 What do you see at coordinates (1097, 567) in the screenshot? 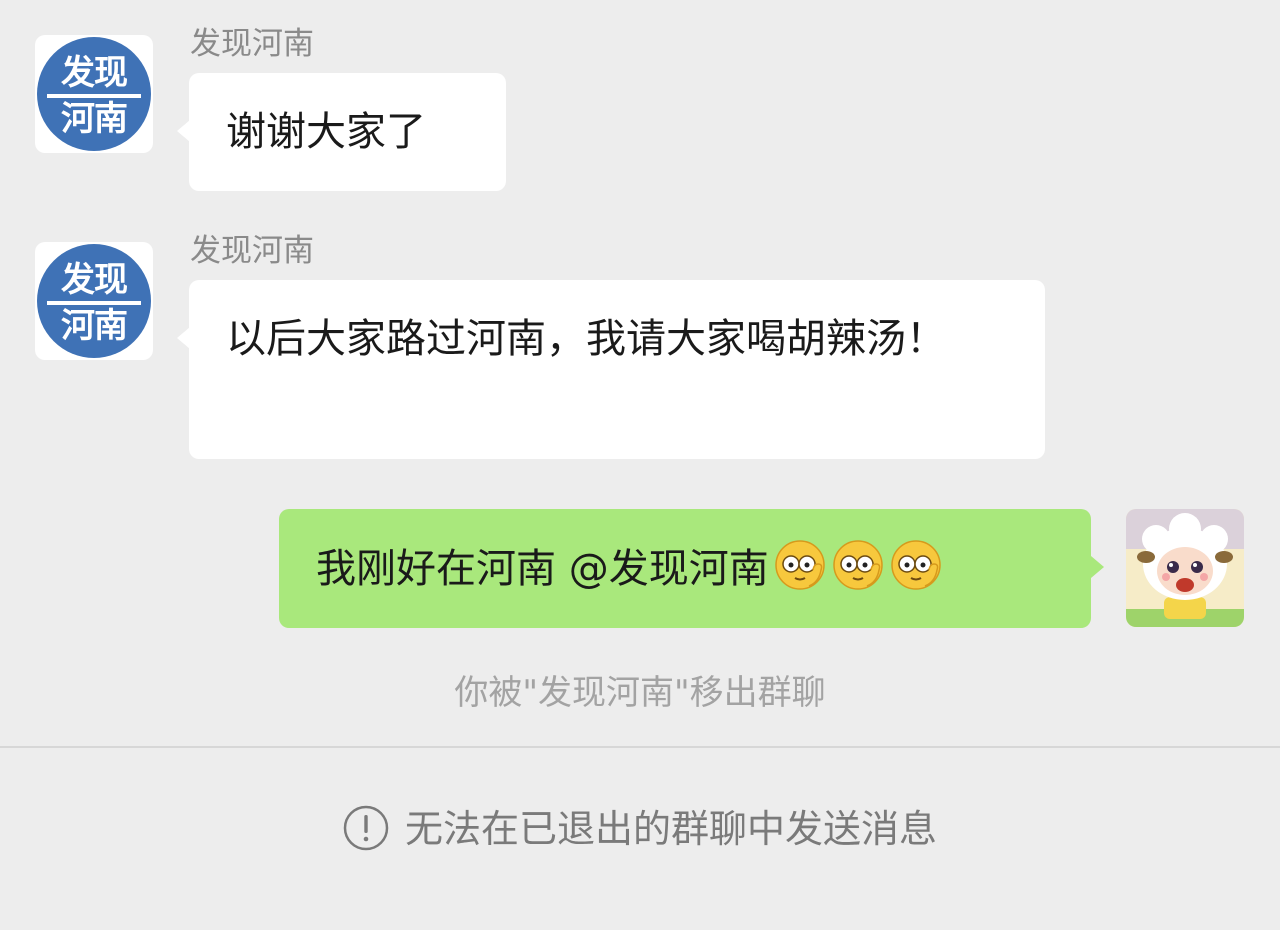
I see `bubble-tail` at bounding box center [1097, 567].